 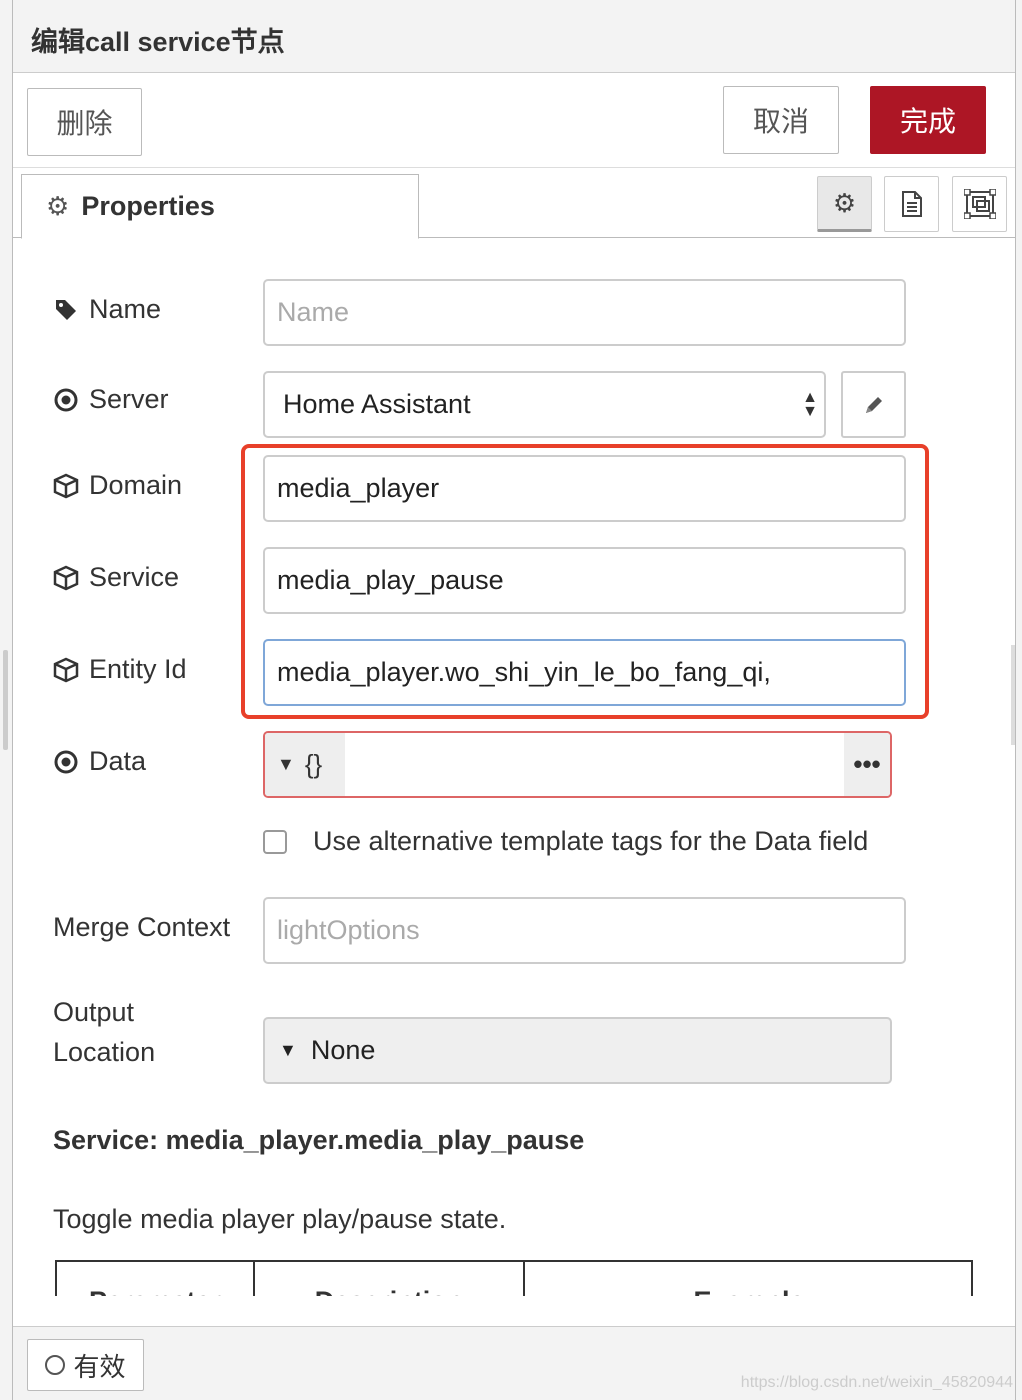 I want to click on server-label: Server, so click(x=111, y=399).